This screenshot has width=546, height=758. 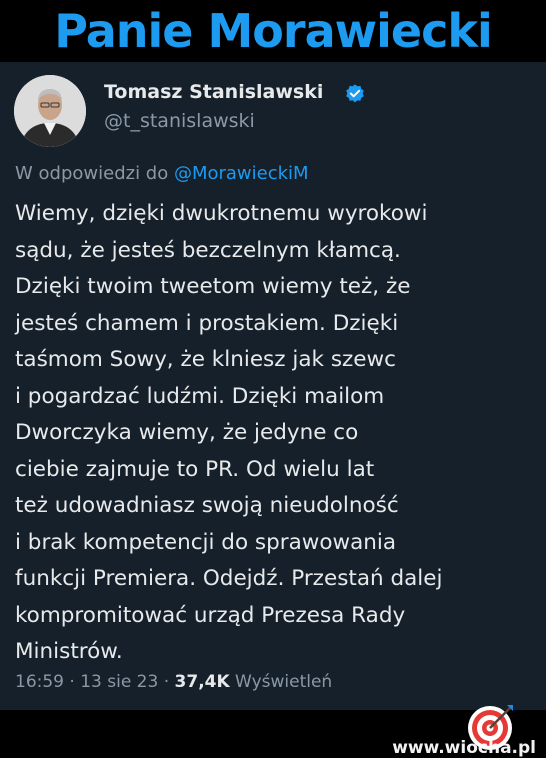 I want to click on tweet-line: ciebie zajmuje to PR. Od wielu lat, so click(x=195, y=469).